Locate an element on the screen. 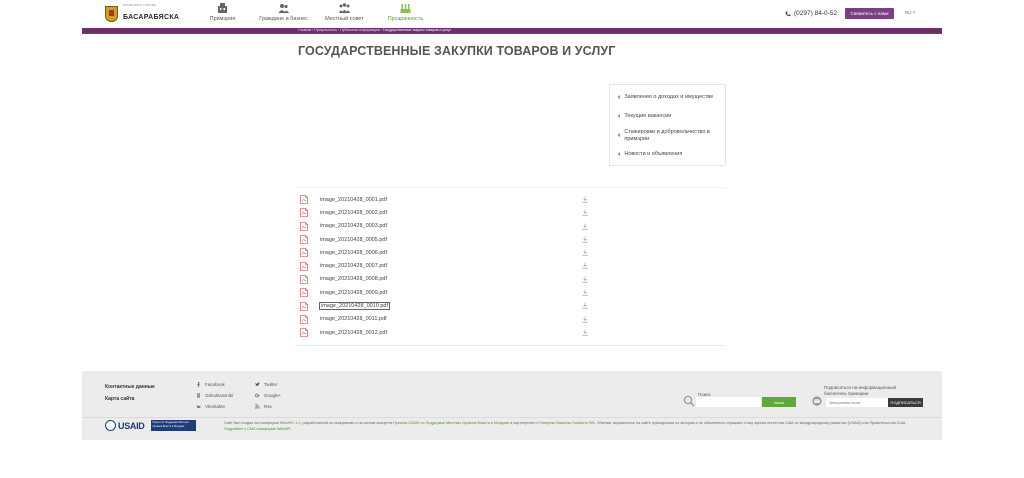  people-icon is located at coordinates (283, 8).